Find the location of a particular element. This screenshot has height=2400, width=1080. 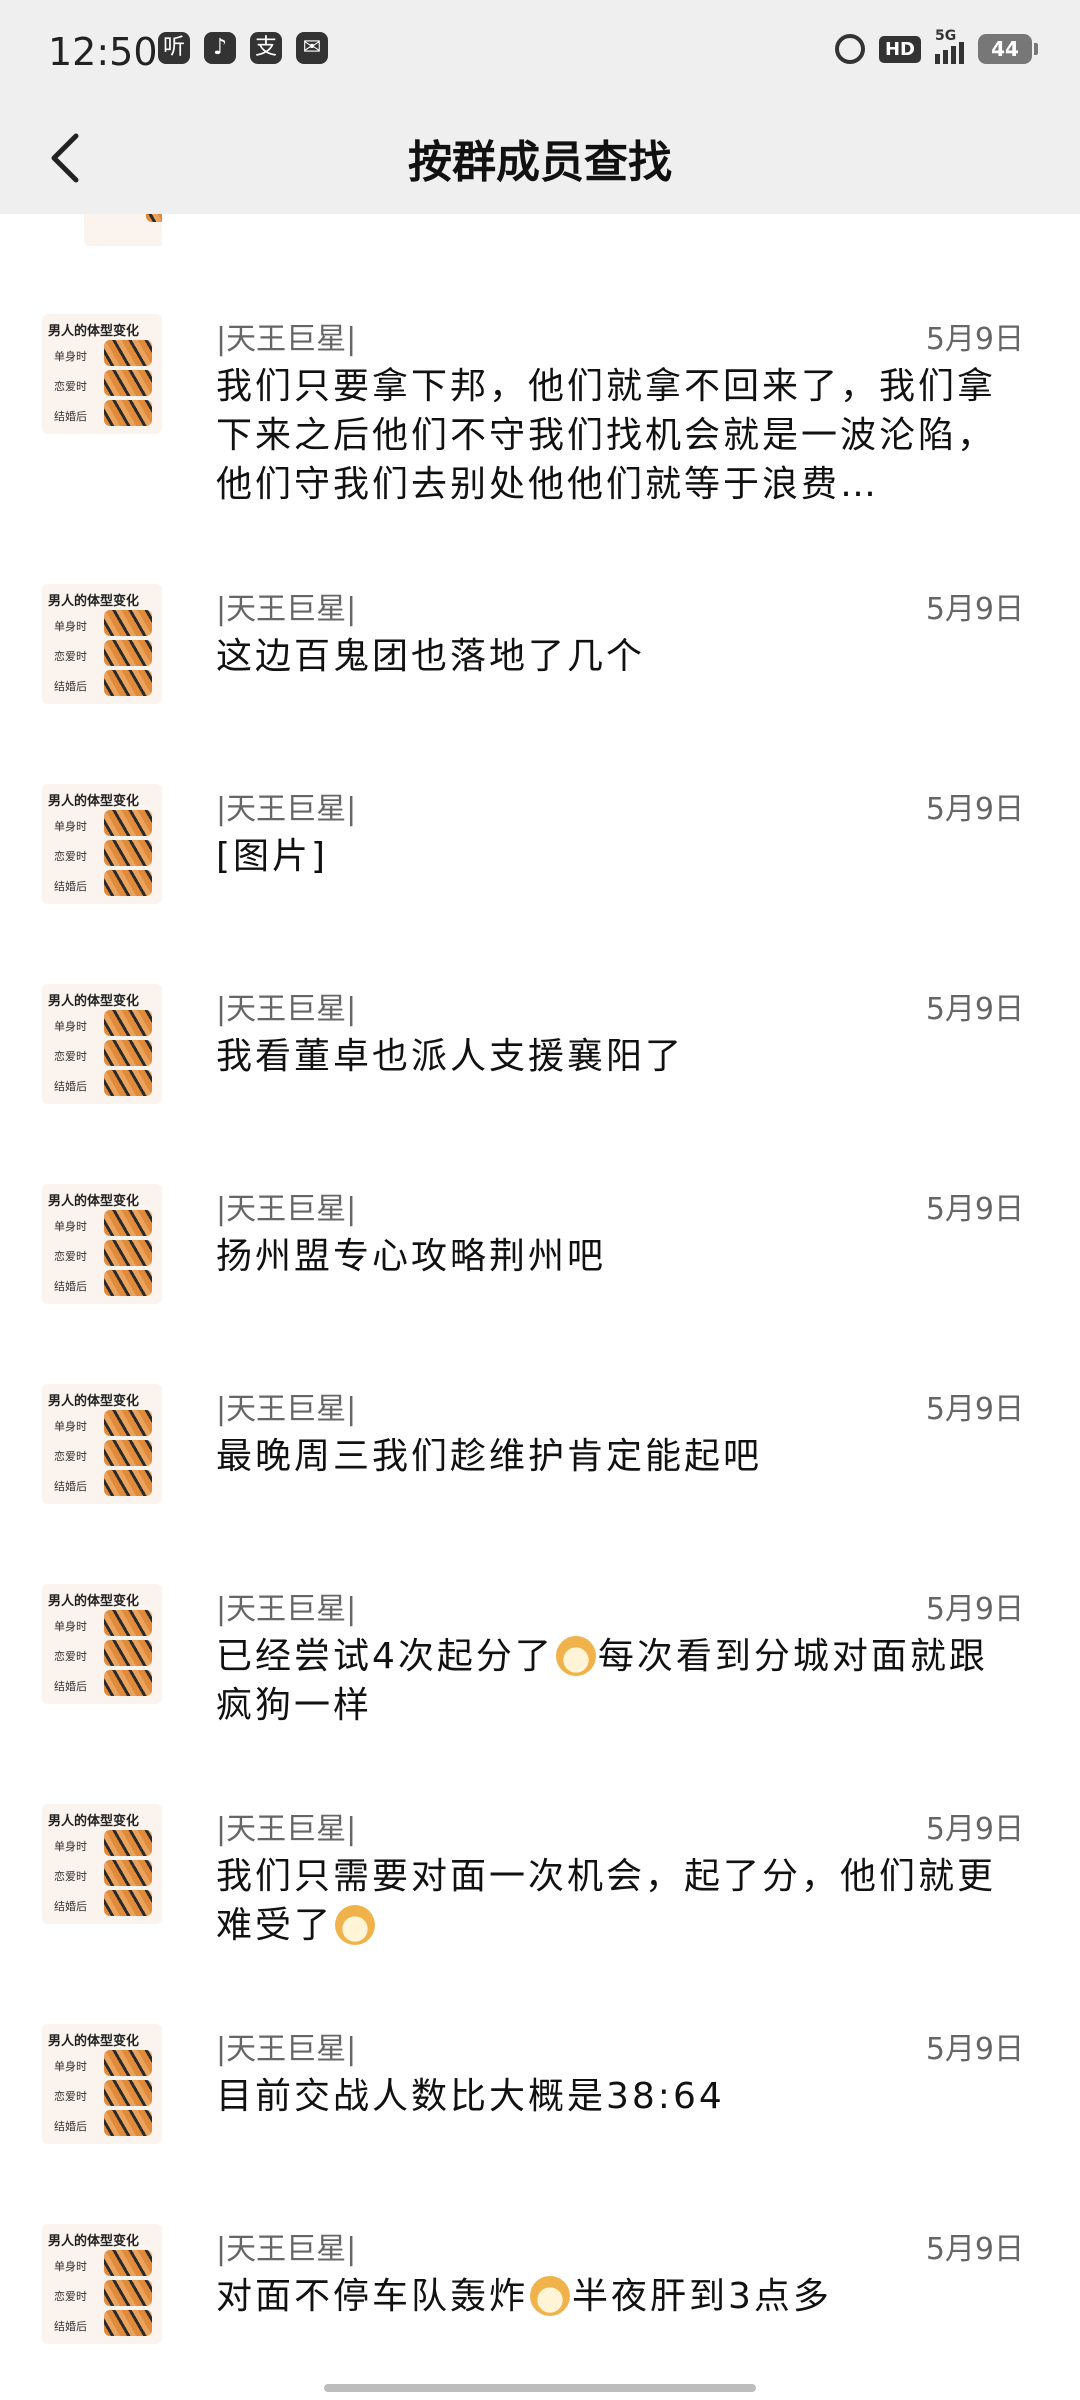

message-text: 我们只需要对面一次机会，起了分，他们就更难受了 is located at coordinates (620, 1901).